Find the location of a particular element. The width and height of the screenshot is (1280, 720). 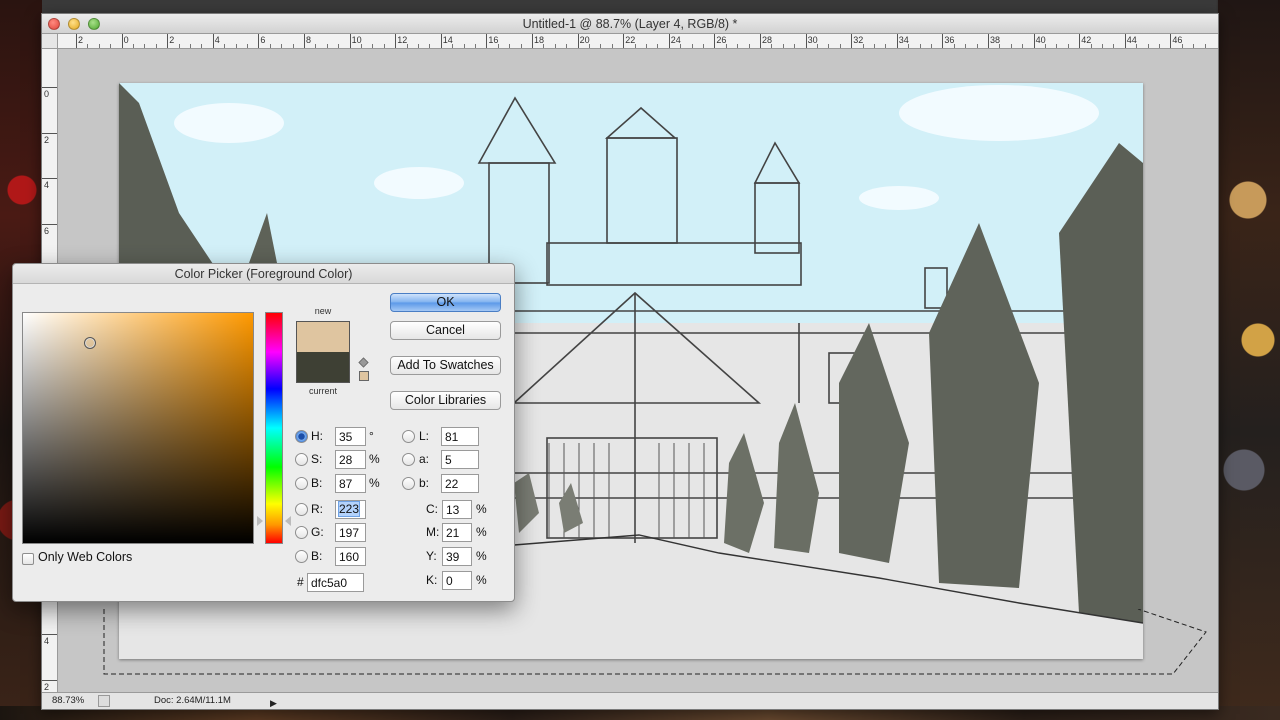

background-artwork-right is located at coordinates (1249, 360).